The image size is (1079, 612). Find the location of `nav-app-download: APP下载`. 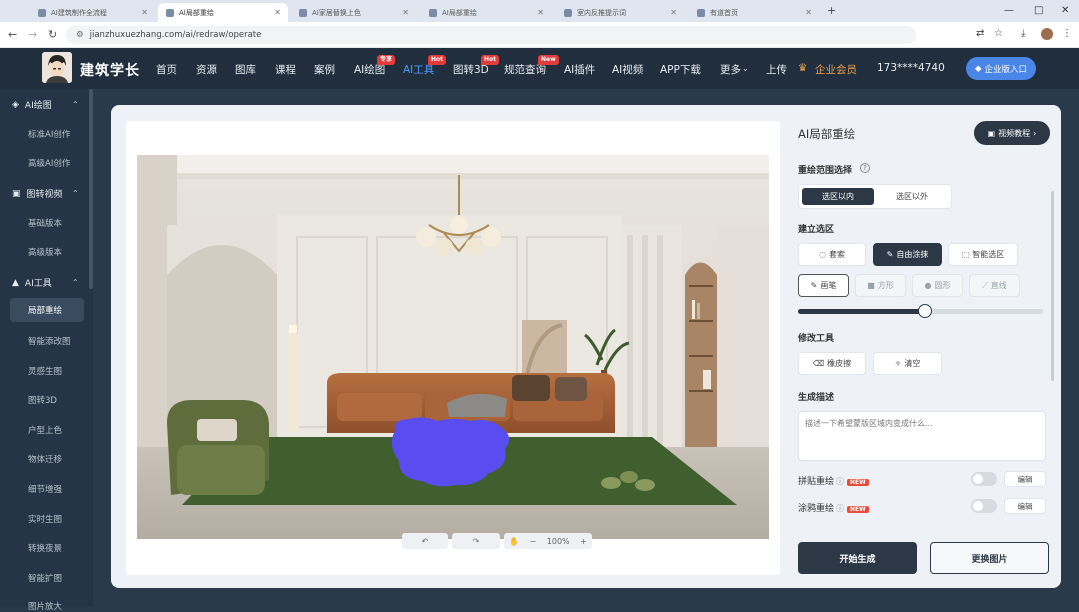

nav-app-download: APP下载 is located at coordinates (680, 69).